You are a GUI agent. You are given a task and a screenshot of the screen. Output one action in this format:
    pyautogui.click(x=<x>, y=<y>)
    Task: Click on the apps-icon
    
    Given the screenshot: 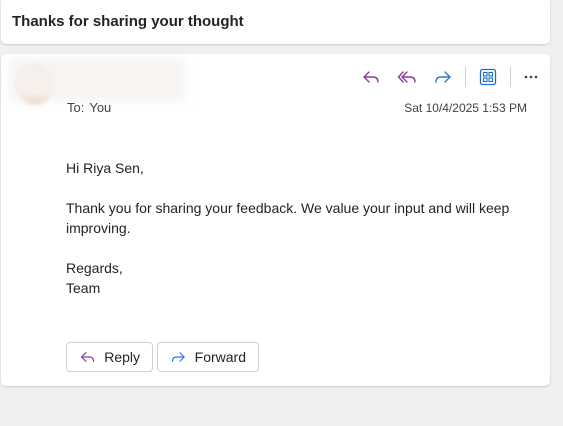 What is the action you would take?
    pyautogui.click(x=488, y=77)
    